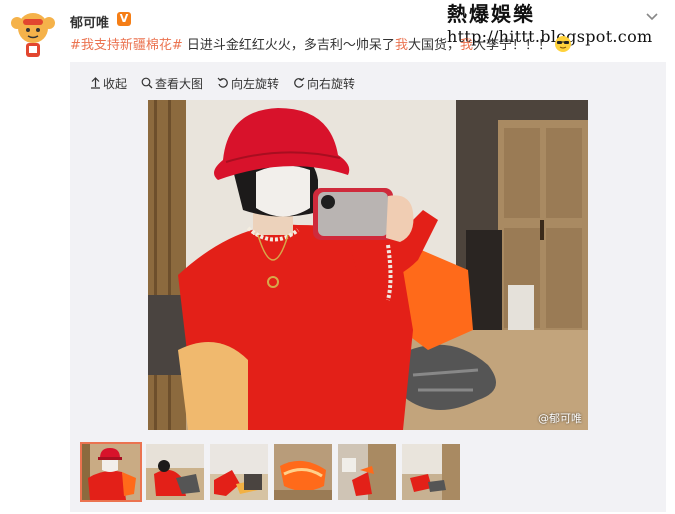 This screenshot has width=675, height=514. I want to click on post-text-part2: 大国货，, so click(433, 45).